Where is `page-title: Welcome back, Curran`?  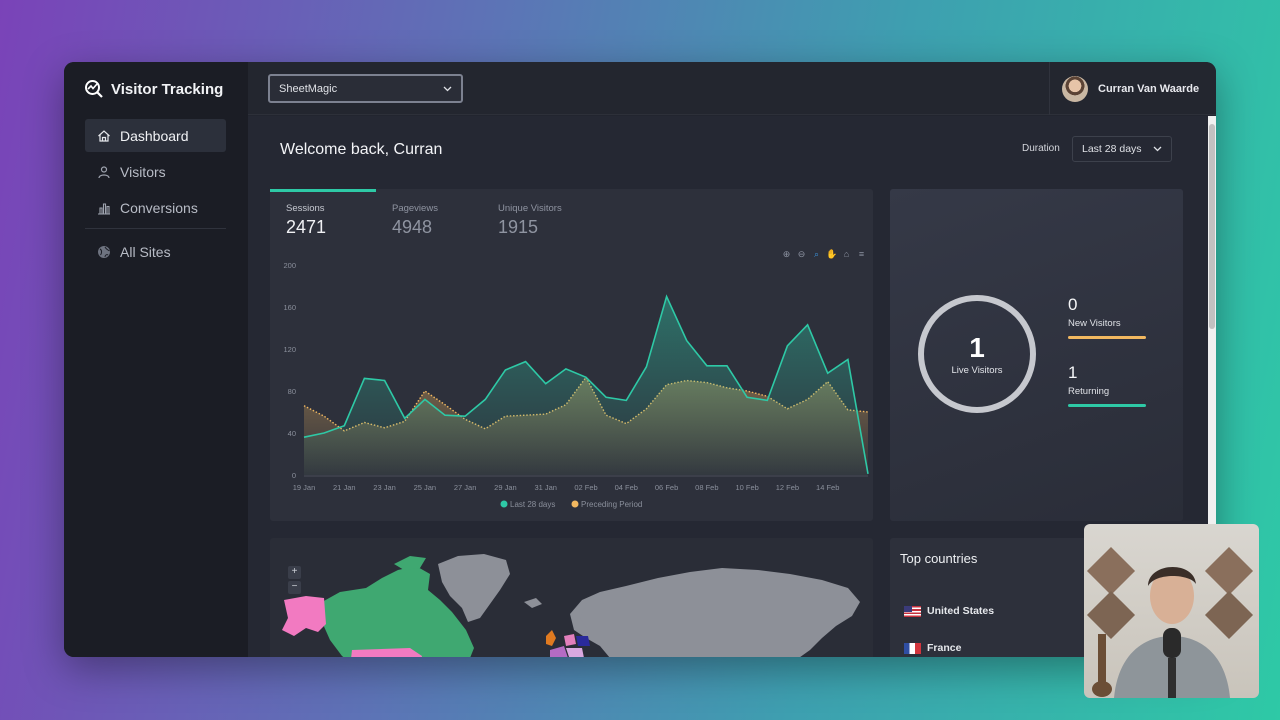 page-title: Welcome back, Curran is located at coordinates (361, 149).